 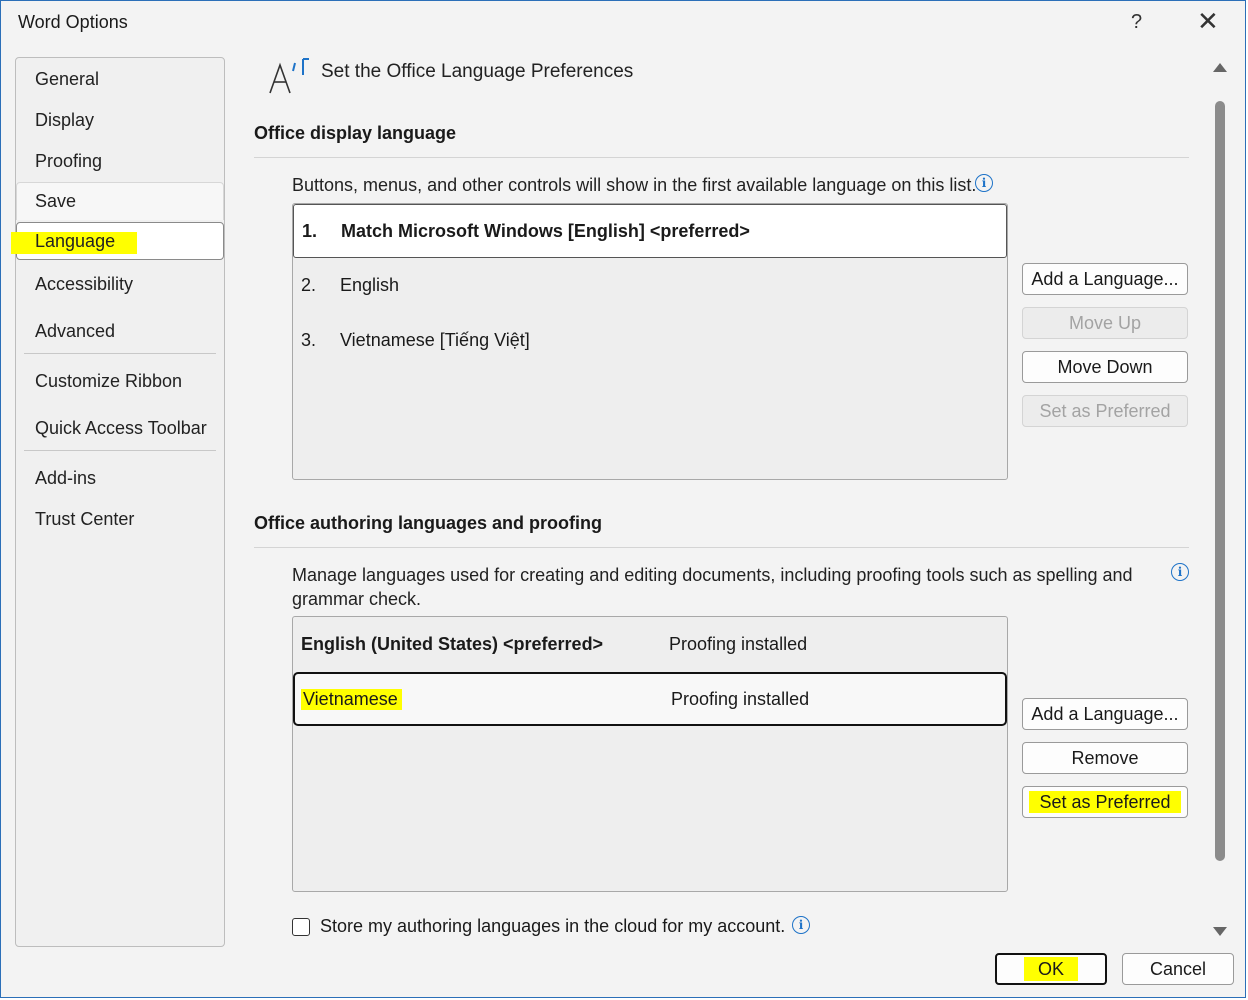 I want to click on help-button: ?, so click(x=1136, y=22).